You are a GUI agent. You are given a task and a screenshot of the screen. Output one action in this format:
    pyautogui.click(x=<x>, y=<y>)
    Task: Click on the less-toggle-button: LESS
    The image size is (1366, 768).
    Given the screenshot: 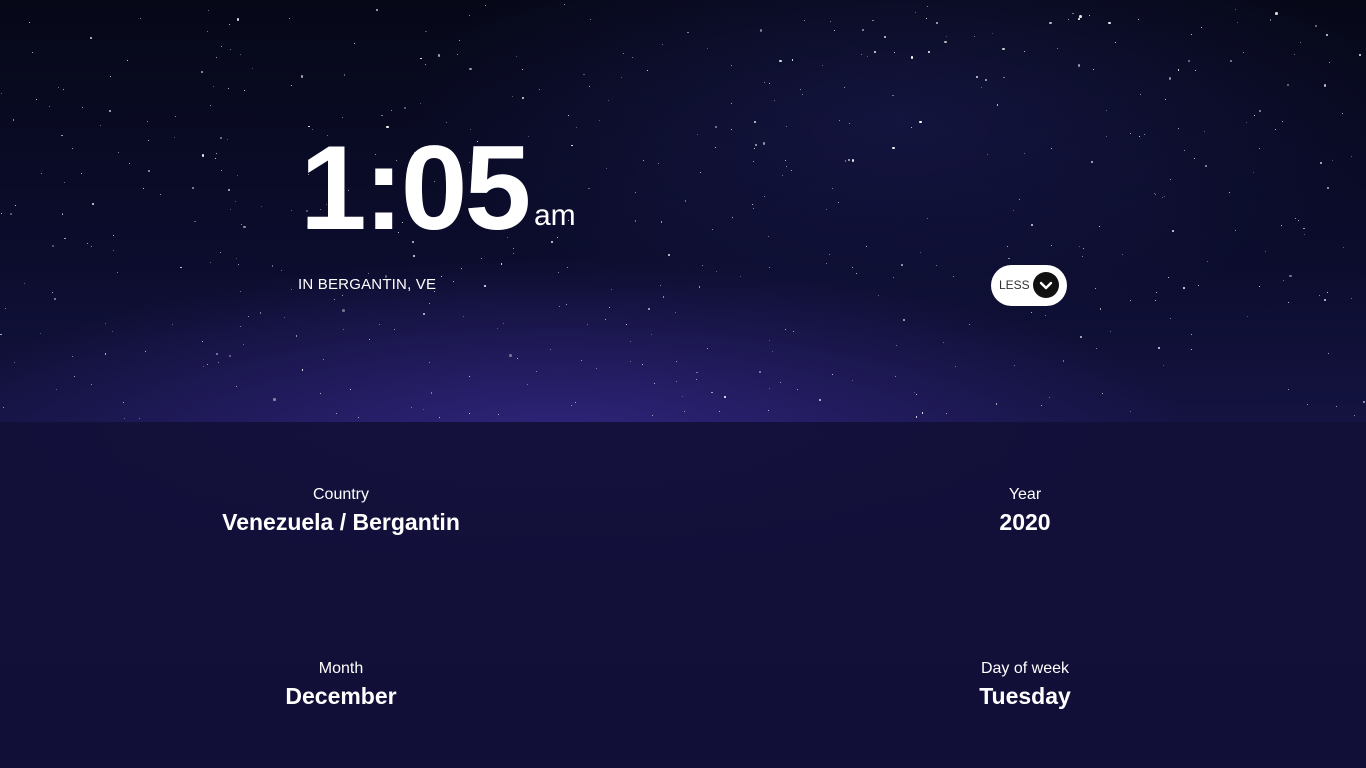 What is the action you would take?
    pyautogui.click(x=1029, y=285)
    